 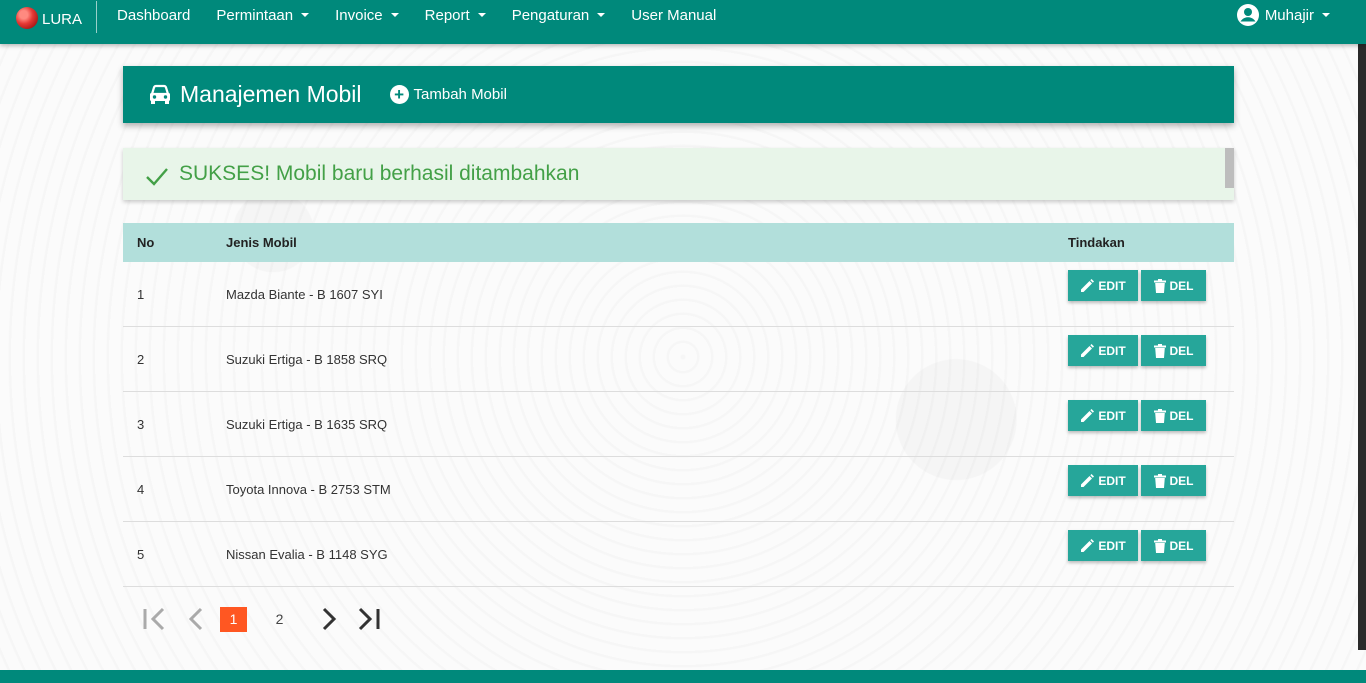 What do you see at coordinates (157, 177) in the screenshot?
I see `check-icon` at bounding box center [157, 177].